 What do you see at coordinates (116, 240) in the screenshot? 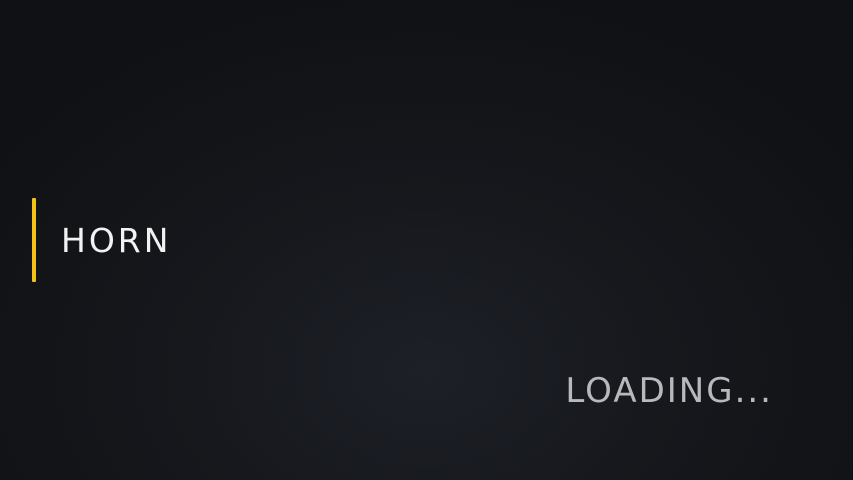
I see `game-title: HORN` at bounding box center [116, 240].